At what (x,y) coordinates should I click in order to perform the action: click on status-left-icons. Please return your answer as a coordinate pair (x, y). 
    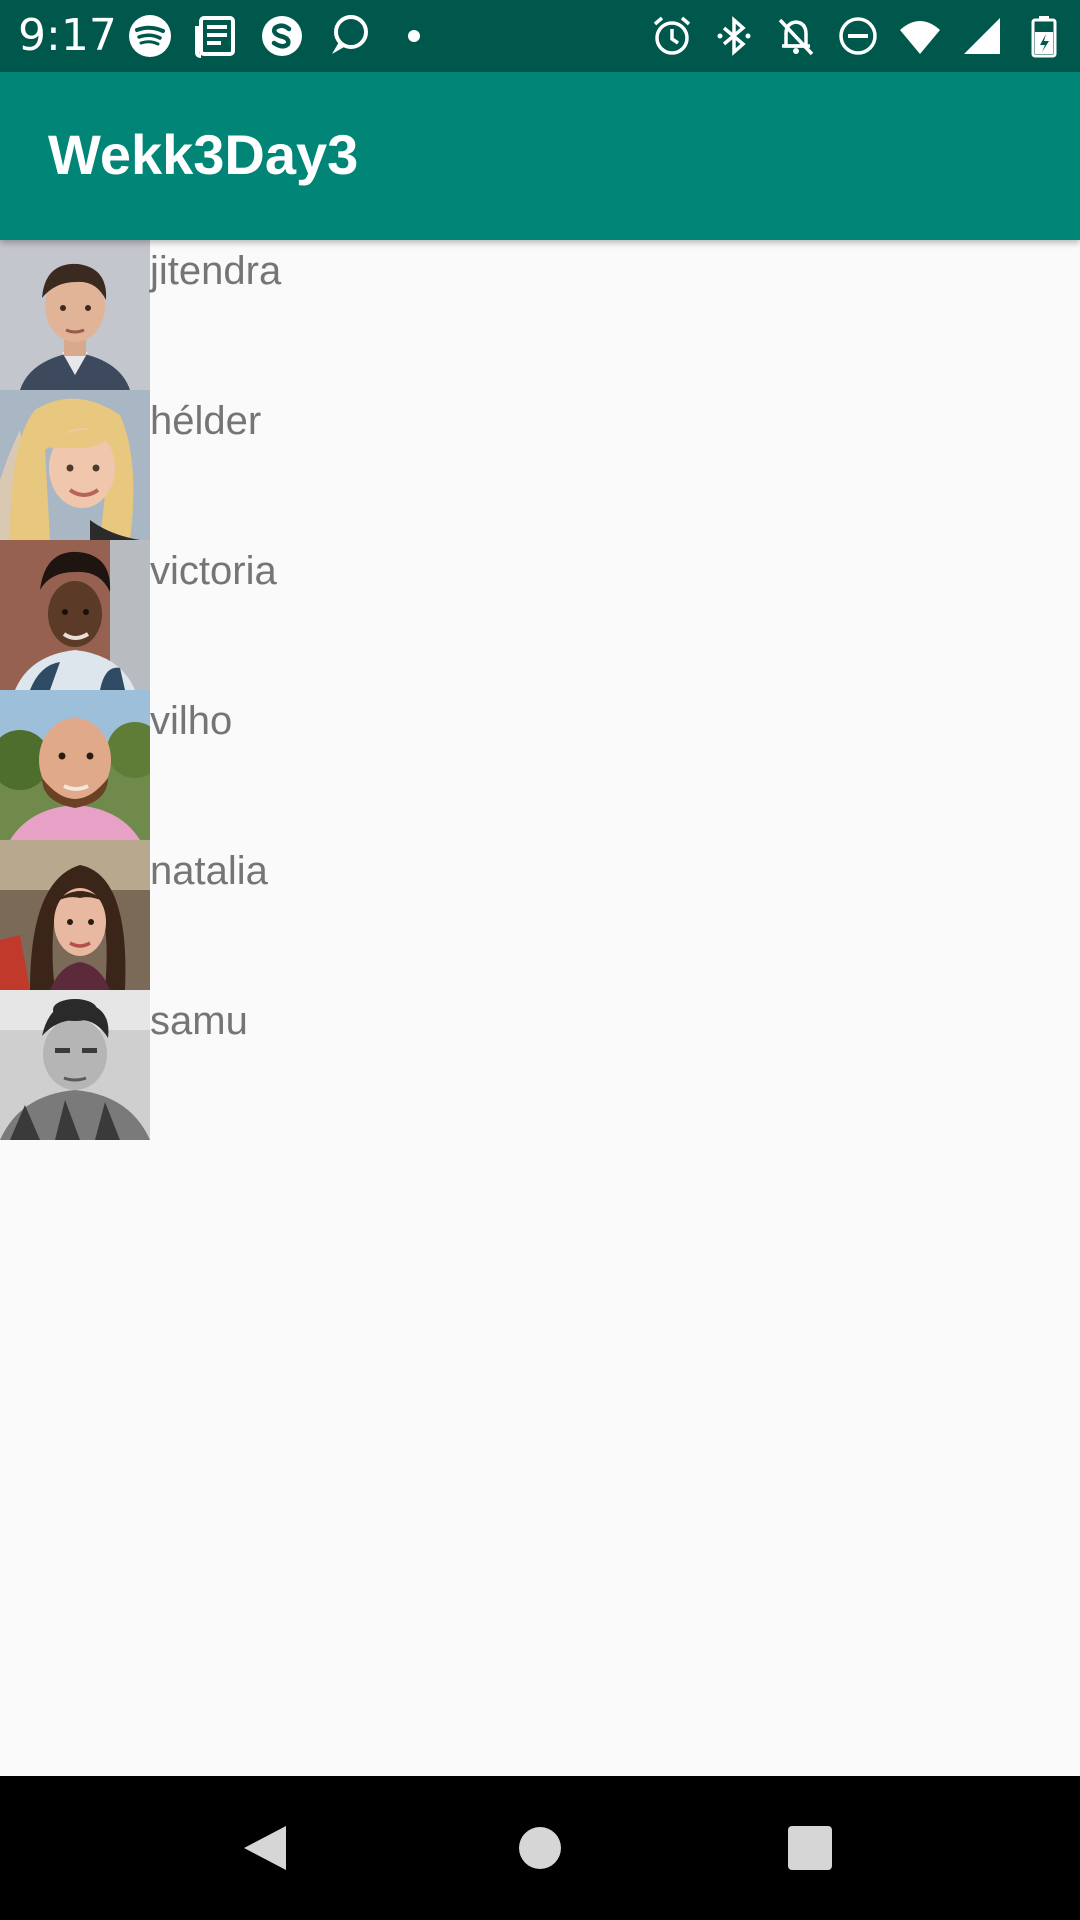
    Looking at the image, I should click on (291, 36).